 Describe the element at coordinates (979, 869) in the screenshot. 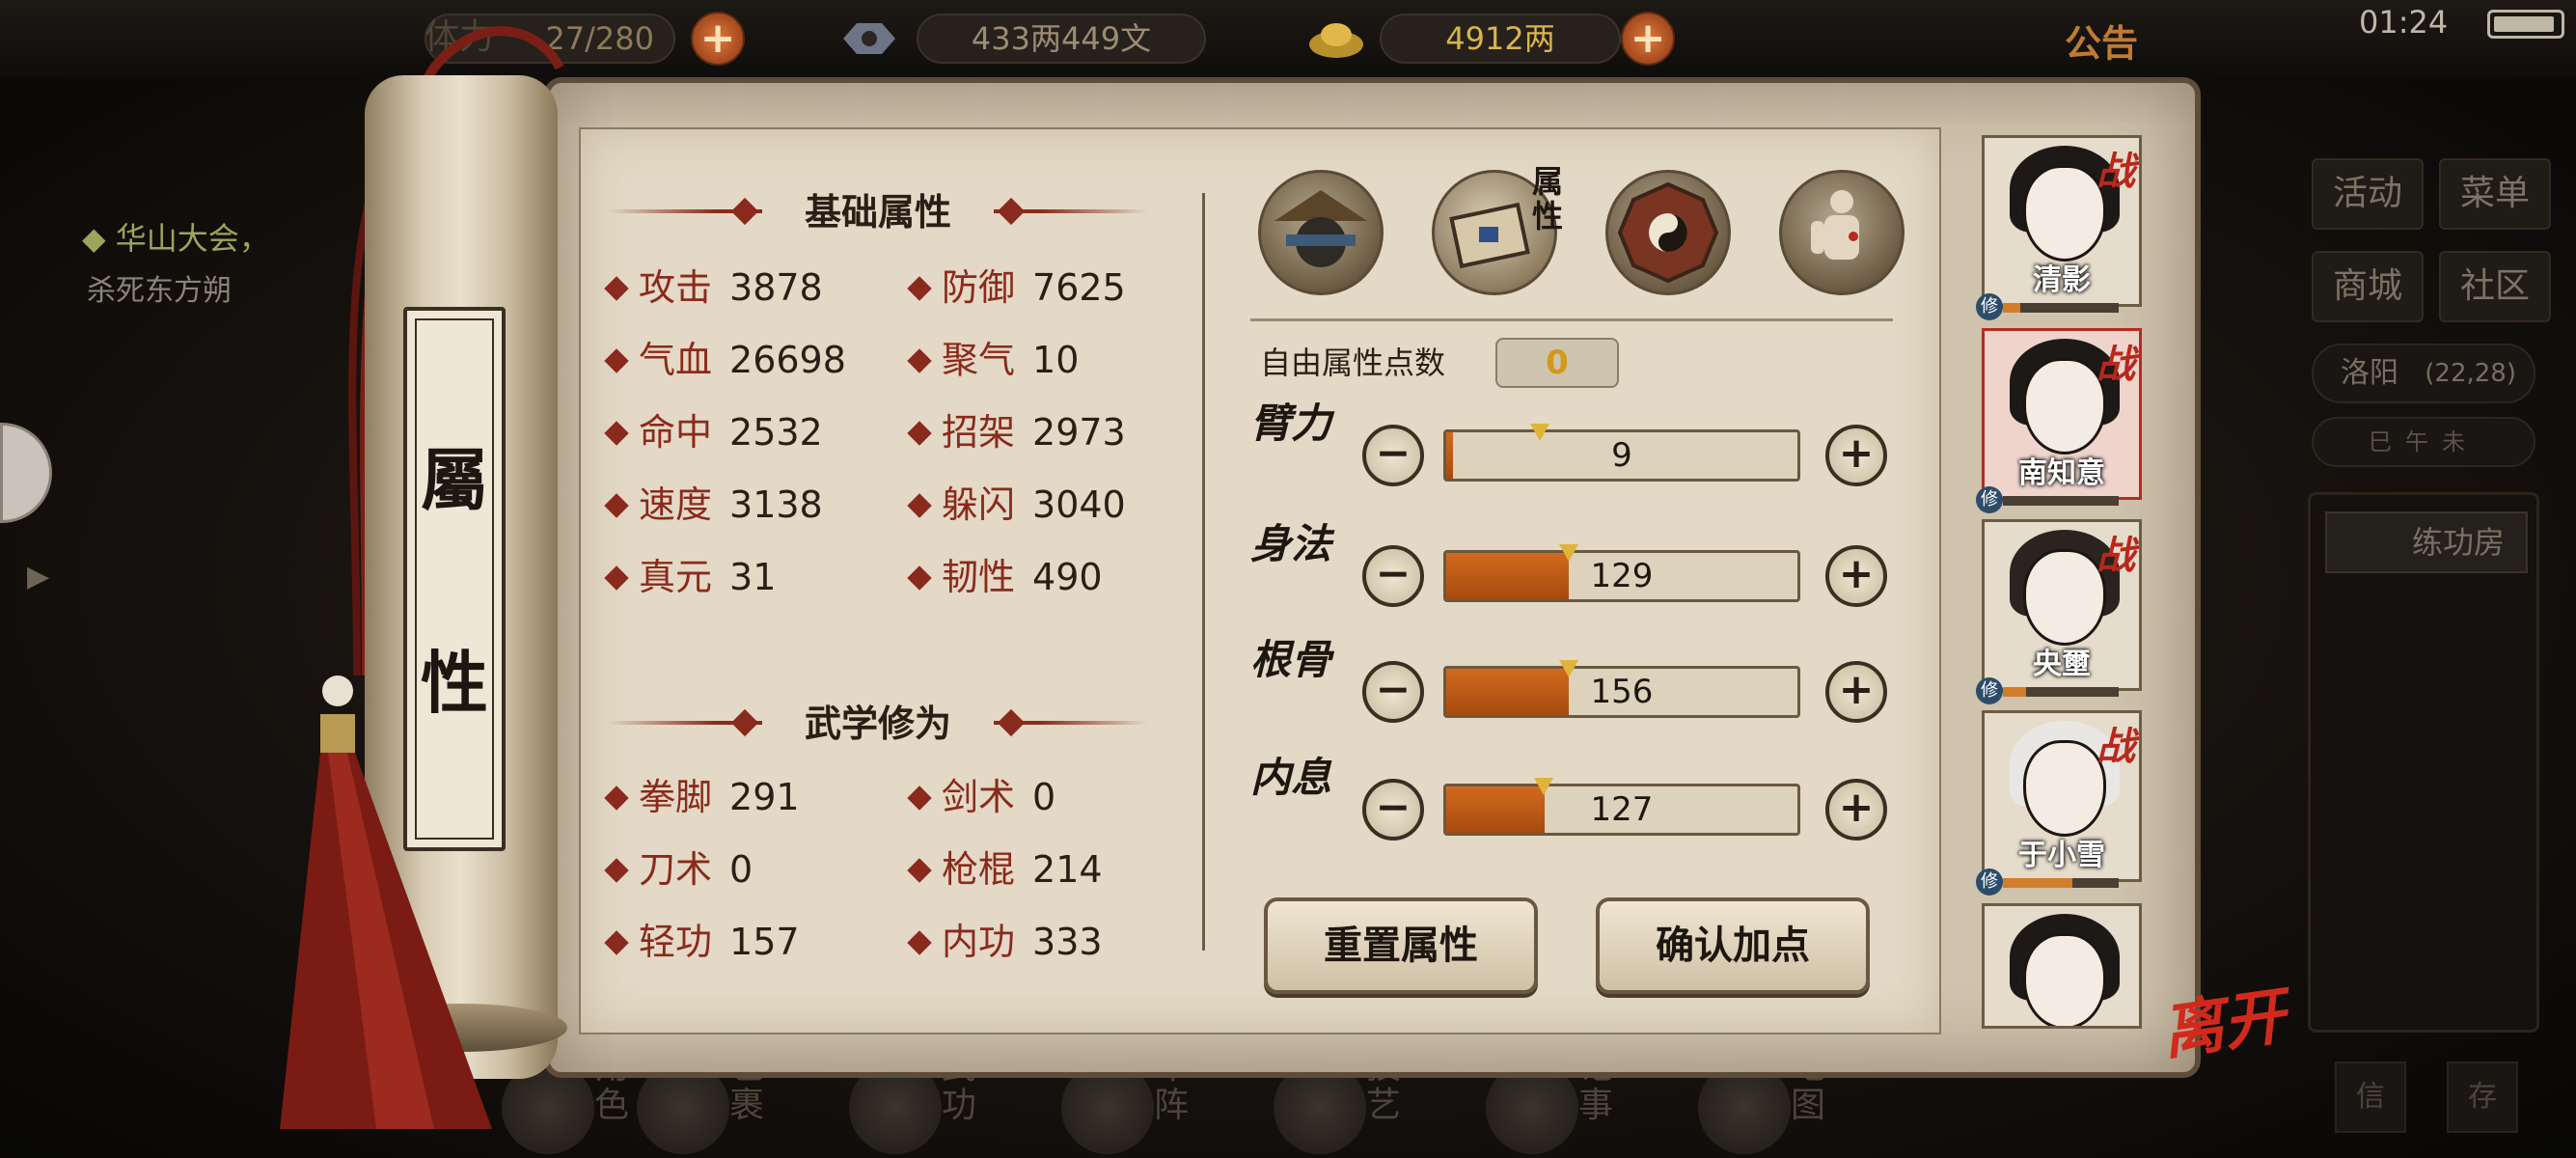

I see `stat-name: 枪棍` at that location.